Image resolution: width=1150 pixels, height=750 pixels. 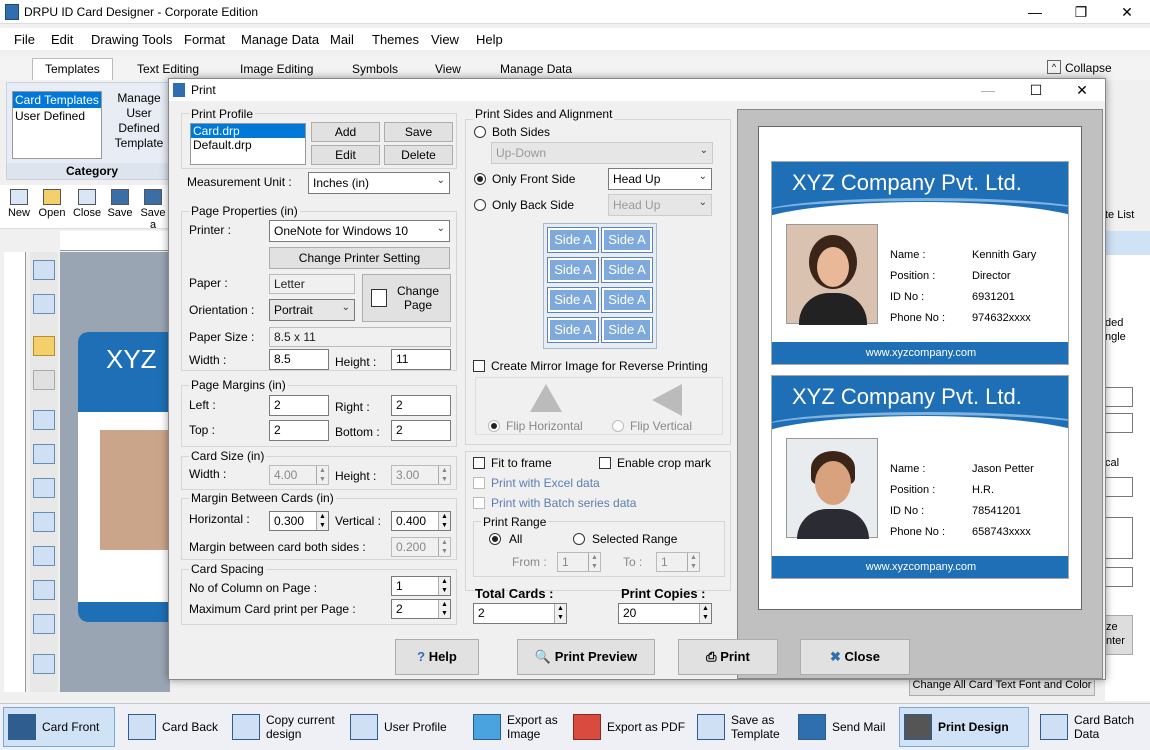 I want to click on printer-select: OneNote for Windows 10 ⌄, so click(x=359, y=231).